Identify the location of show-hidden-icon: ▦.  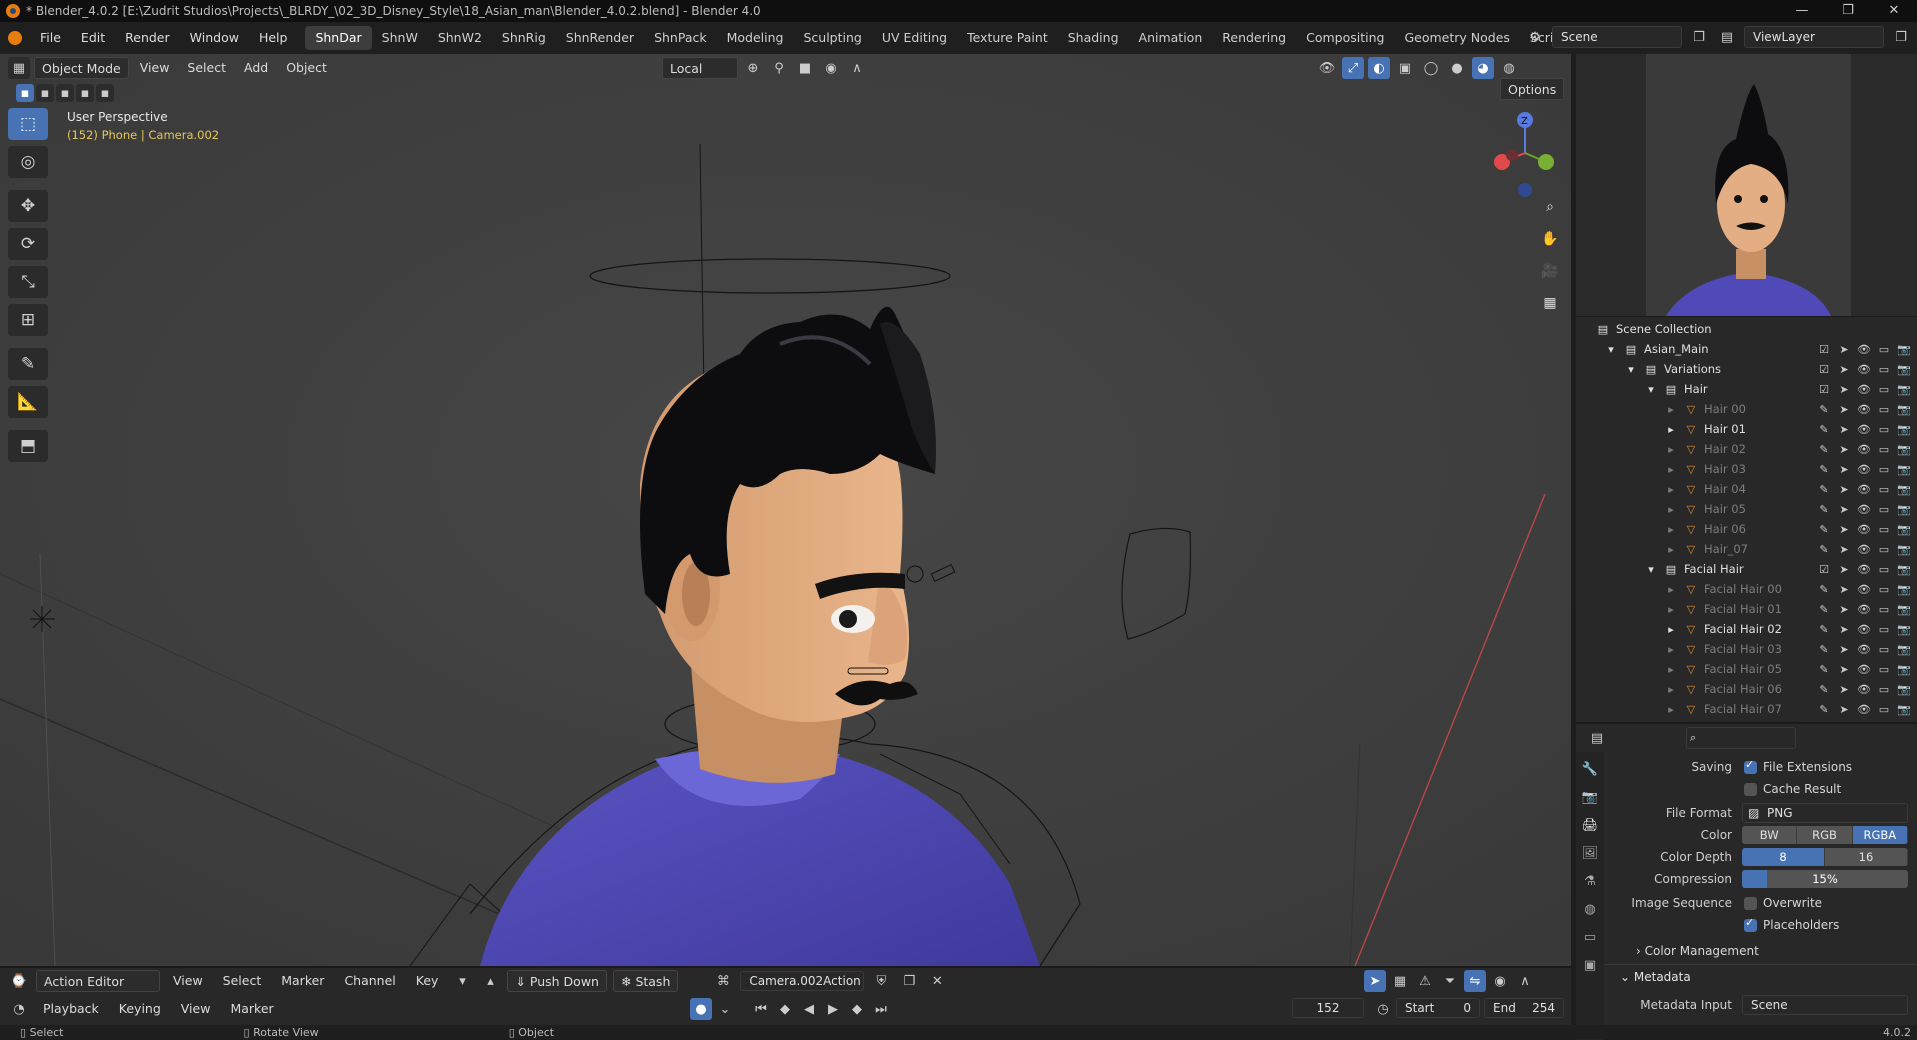
(1400, 981).